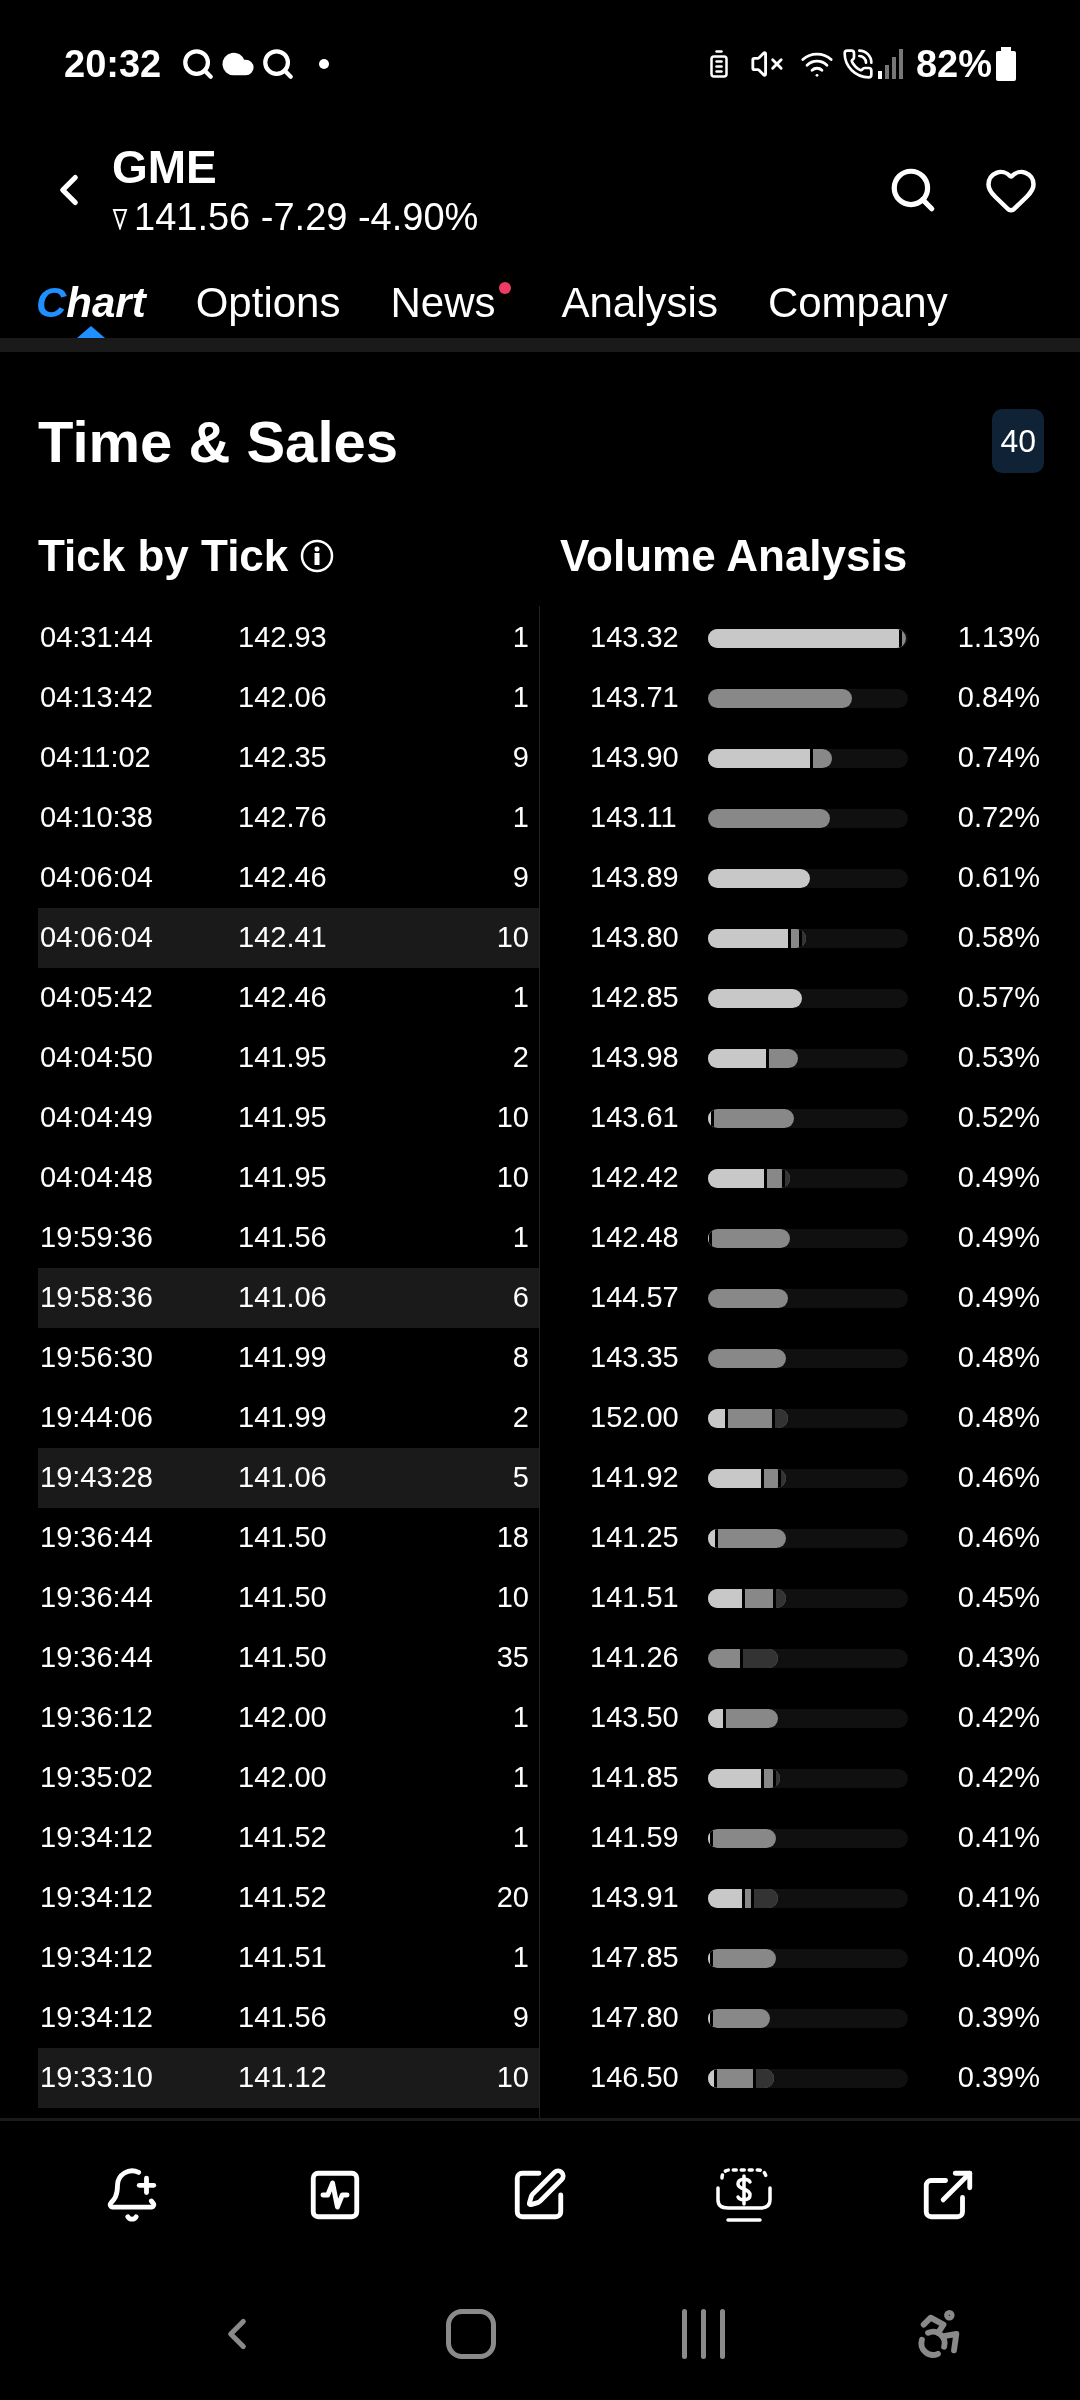 Image resolution: width=1080 pixels, height=2400 pixels. What do you see at coordinates (282, 698) in the screenshot?
I see `trade-price: 142.06` at bounding box center [282, 698].